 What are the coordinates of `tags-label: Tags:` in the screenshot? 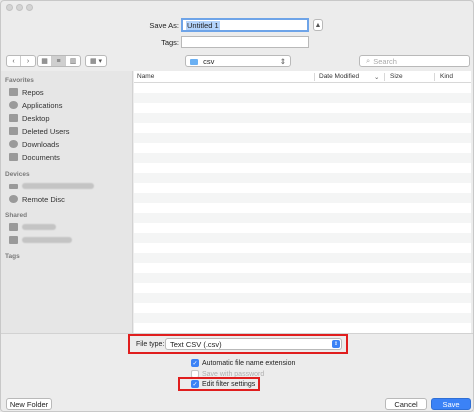 It's located at (170, 42).